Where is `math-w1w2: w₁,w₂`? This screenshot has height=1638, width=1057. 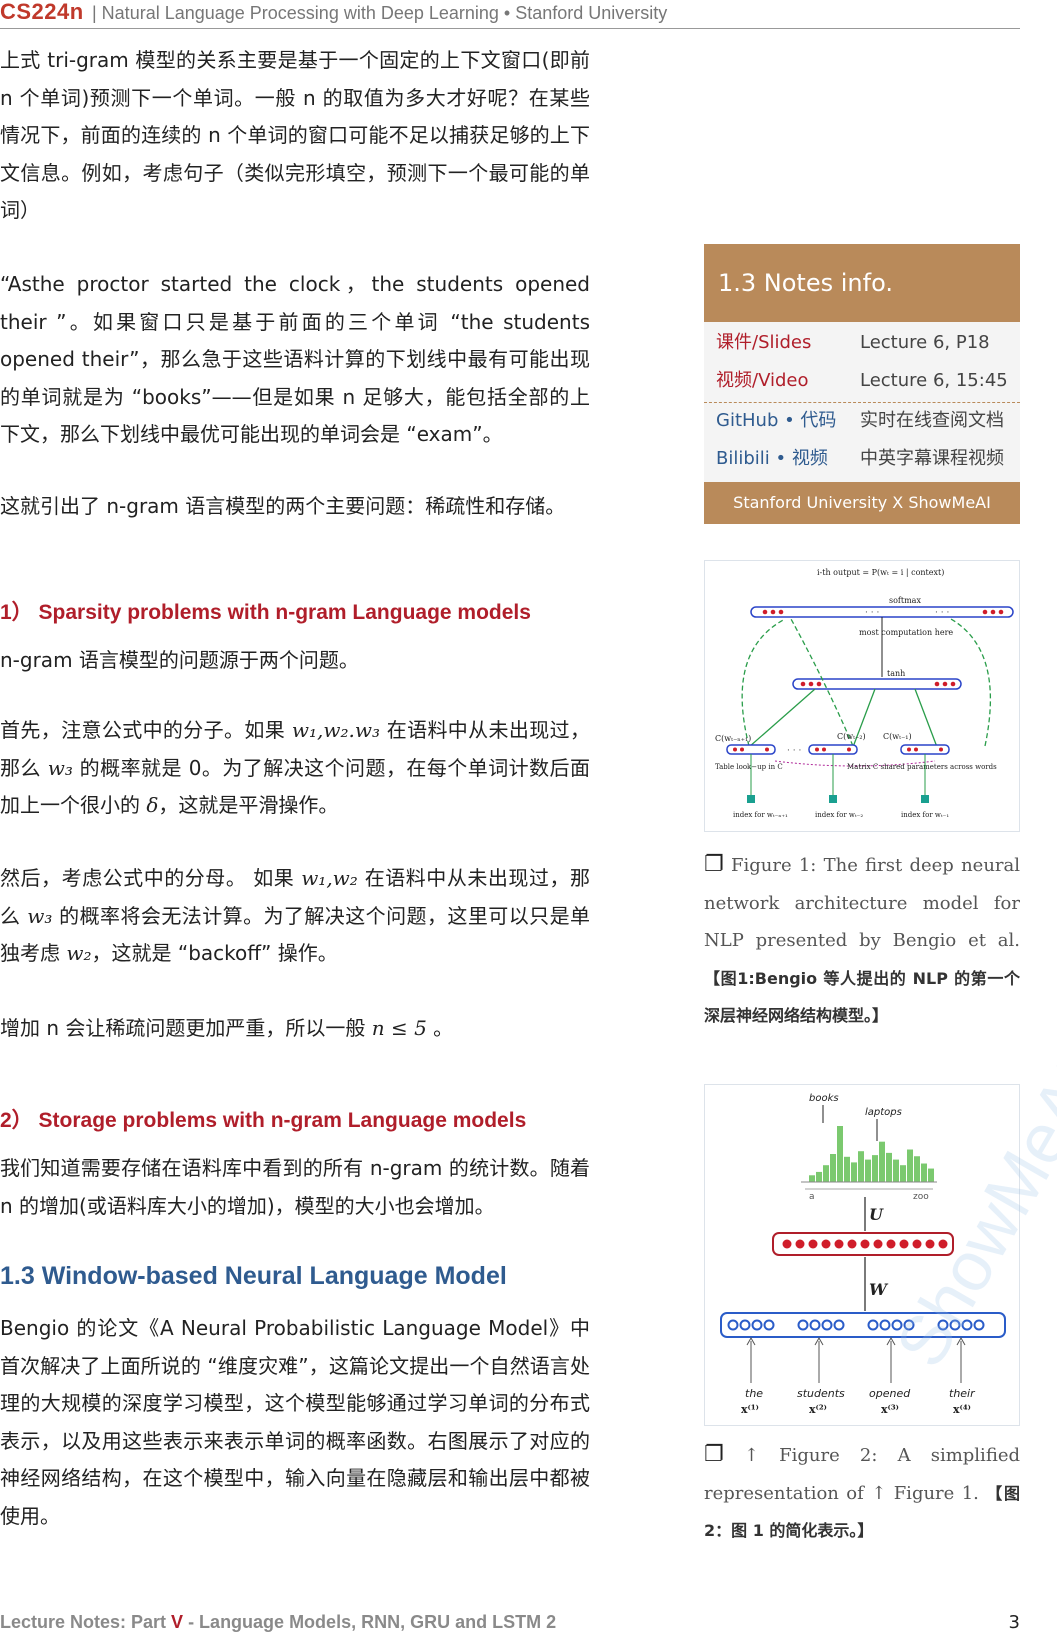
math-w1w2: w₁,w₂ is located at coordinates (329, 878).